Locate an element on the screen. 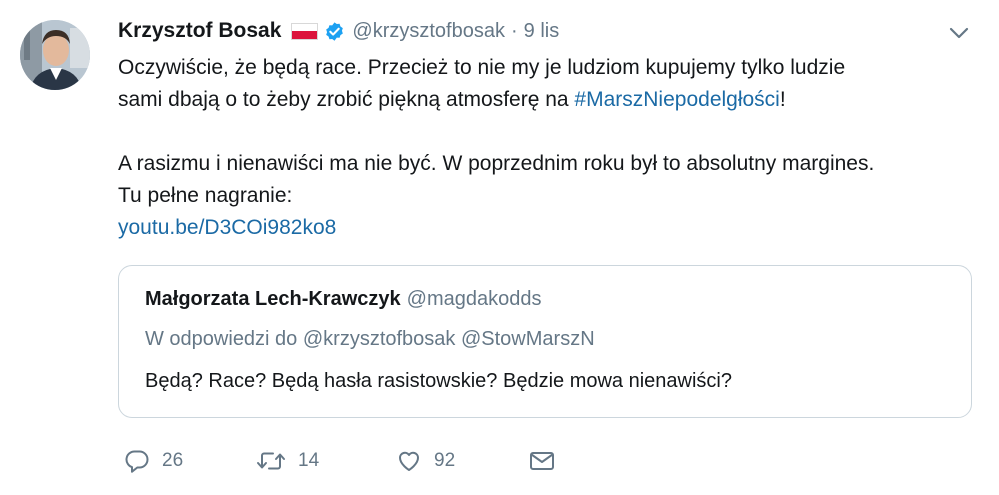 The image size is (999, 495). tweet-text-line: youtu.be/D3COi982ko8 is located at coordinates (549, 228).